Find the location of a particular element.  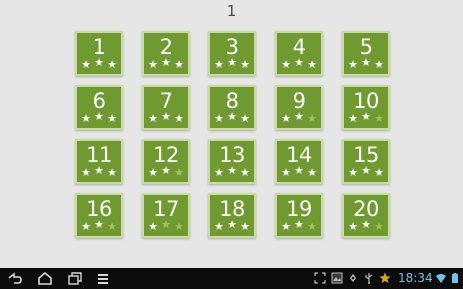

level-tile: 5 ★ ★ ★ is located at coordinates (366, 53).